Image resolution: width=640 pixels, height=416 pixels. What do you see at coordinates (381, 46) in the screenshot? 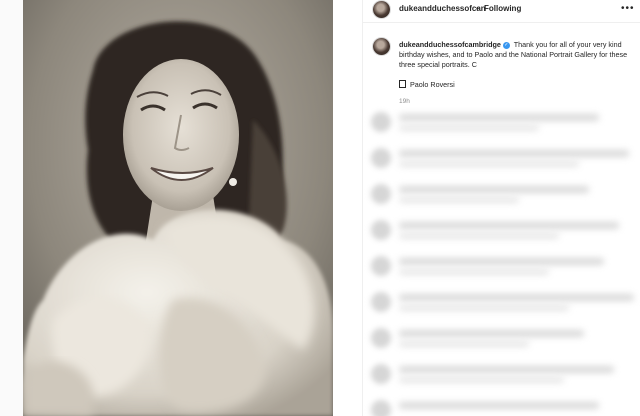
I see `caption-avatar` at bounding box center [381, 46].